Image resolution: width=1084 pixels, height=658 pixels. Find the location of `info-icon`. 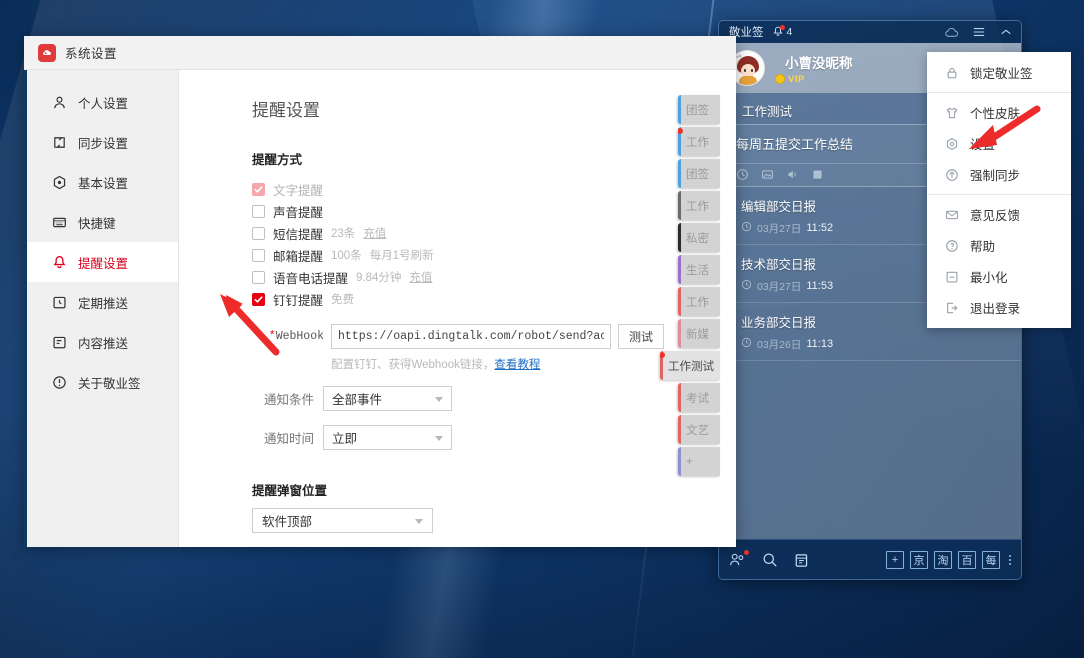

info-icon is located at coordinates (59, 382).